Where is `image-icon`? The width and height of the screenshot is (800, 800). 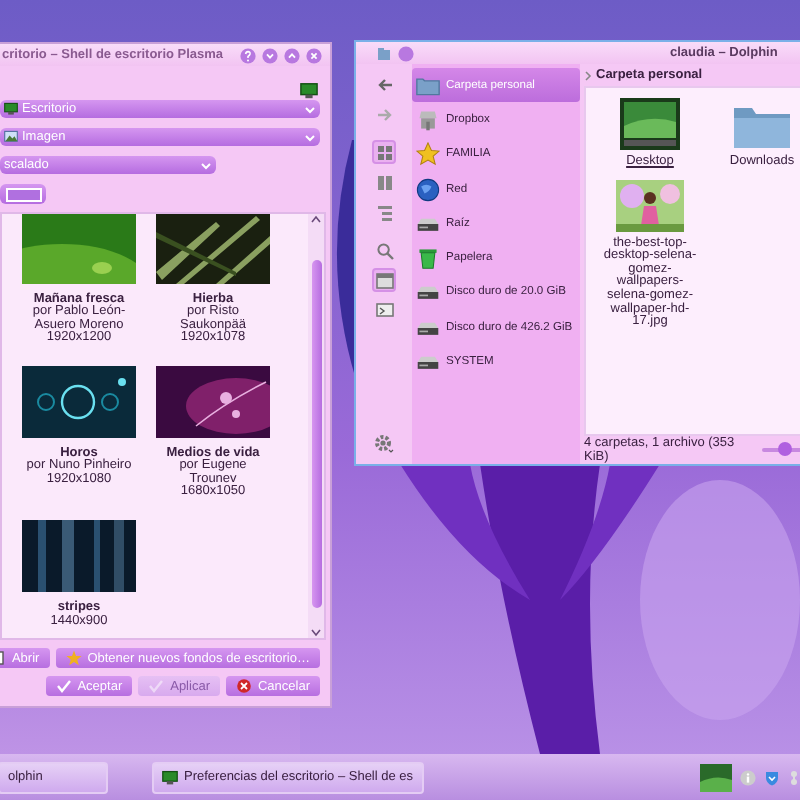
image-icon is located at coordinates (11, 137).